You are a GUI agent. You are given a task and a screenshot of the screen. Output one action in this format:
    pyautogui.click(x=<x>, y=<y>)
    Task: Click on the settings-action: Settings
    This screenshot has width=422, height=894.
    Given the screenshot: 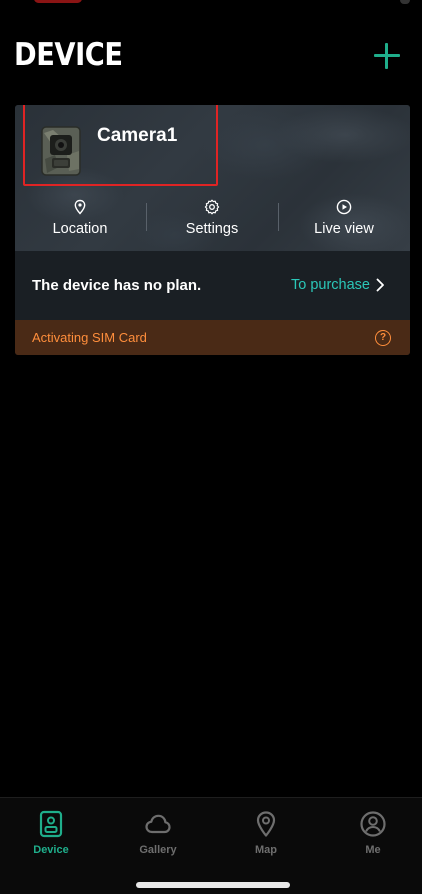 What is the action you would take?
    pyautogui.click(x=212, y=219)
    